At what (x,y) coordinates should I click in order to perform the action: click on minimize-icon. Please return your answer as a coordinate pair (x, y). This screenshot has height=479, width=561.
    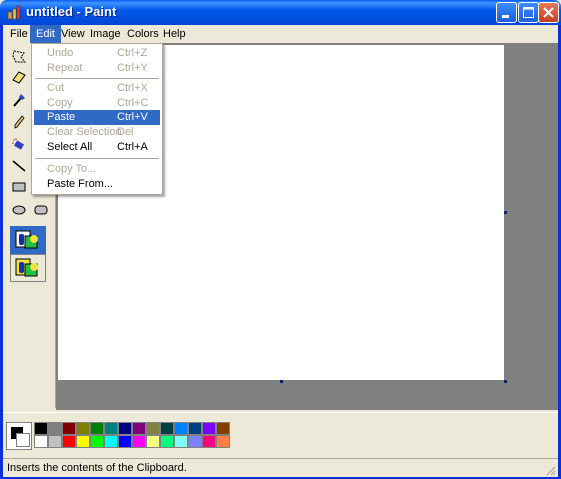
    Looking at the image, I should click on (505, 16).